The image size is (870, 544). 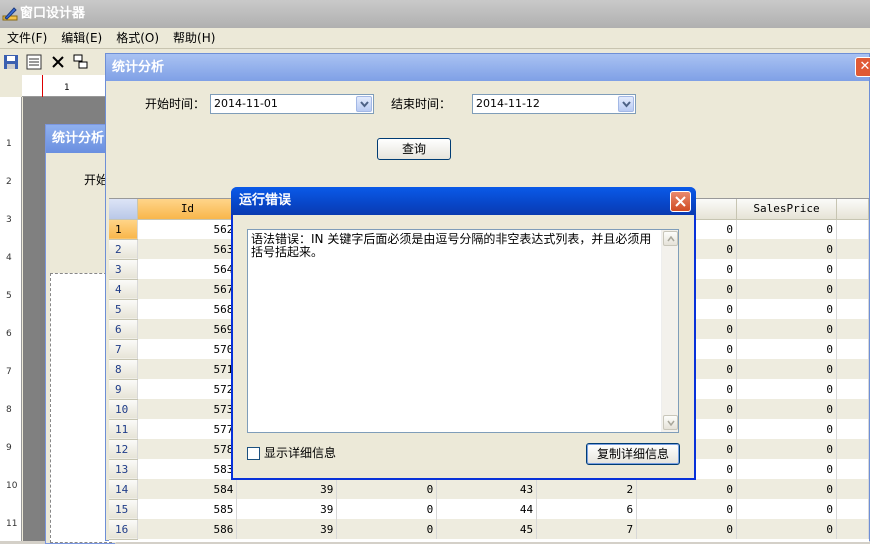 What do you see at coordinates (300, 453) in the screenshot?
I see `show-details-label: 显示详细信息` at bounding box center [300, 453].